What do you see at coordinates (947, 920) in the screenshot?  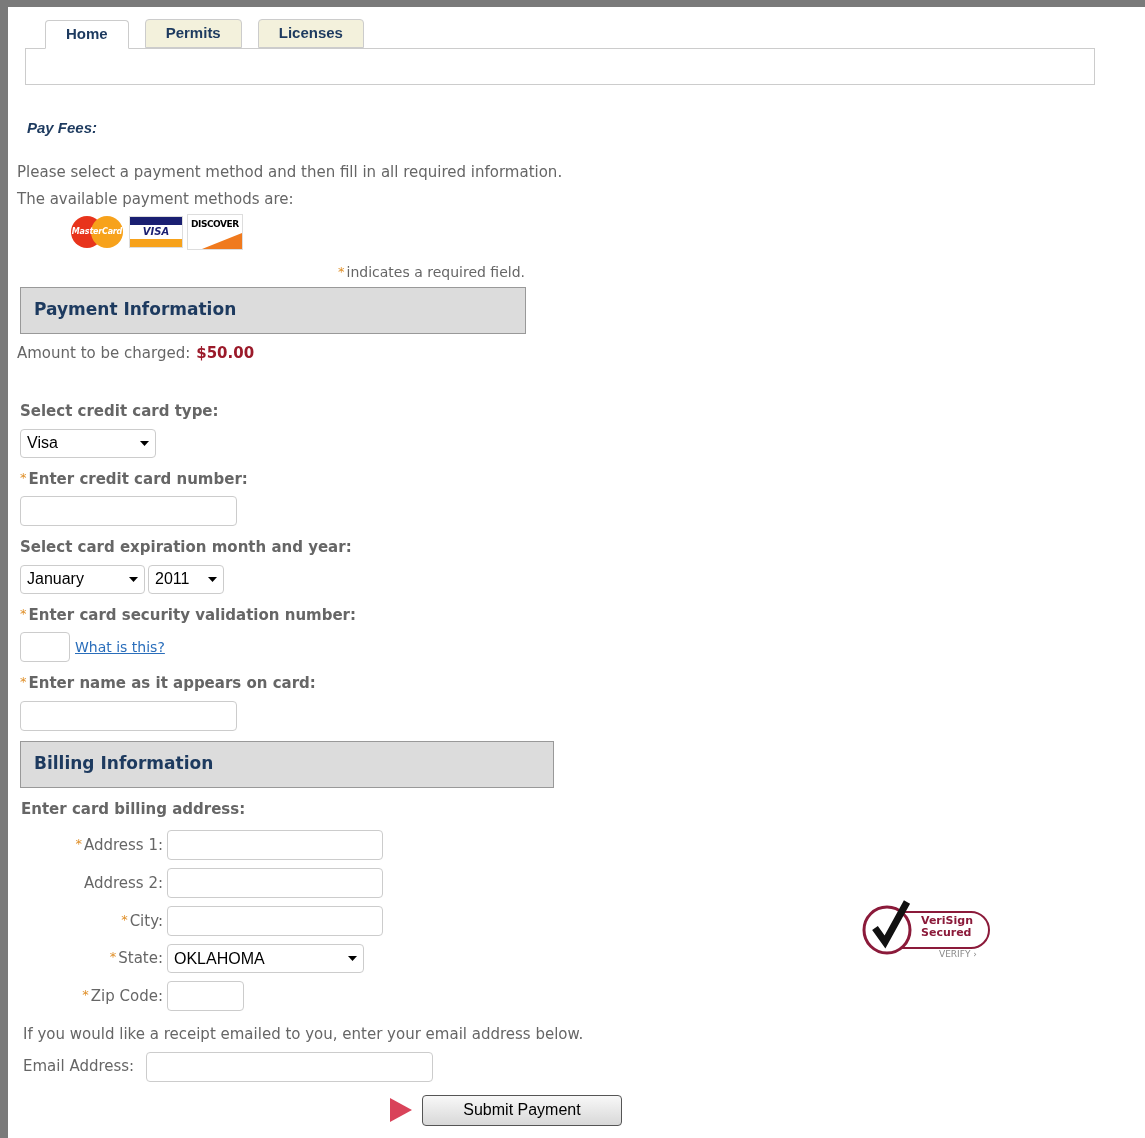 I see `seal-text: VeriSign` at bounding box center [947, 920].